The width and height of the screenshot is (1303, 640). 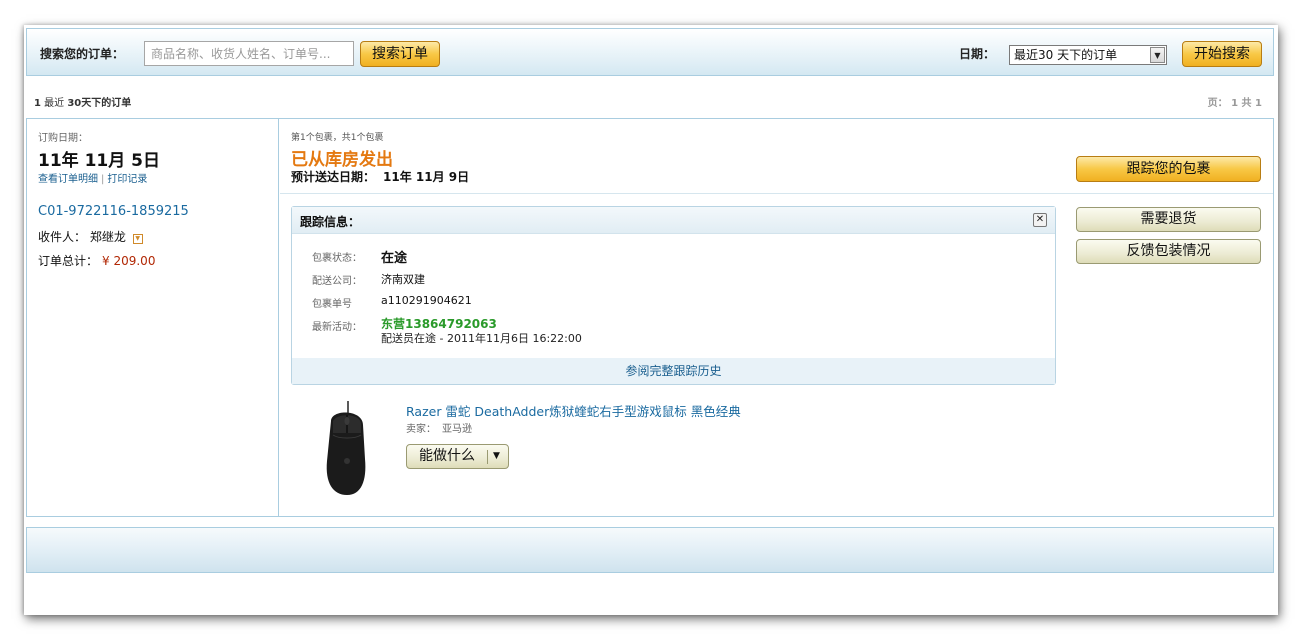 What do you see at coordinates (337, 258) in the screenshot?
I see `status-label: 包裹状态：` at bounding box center [337, 258].